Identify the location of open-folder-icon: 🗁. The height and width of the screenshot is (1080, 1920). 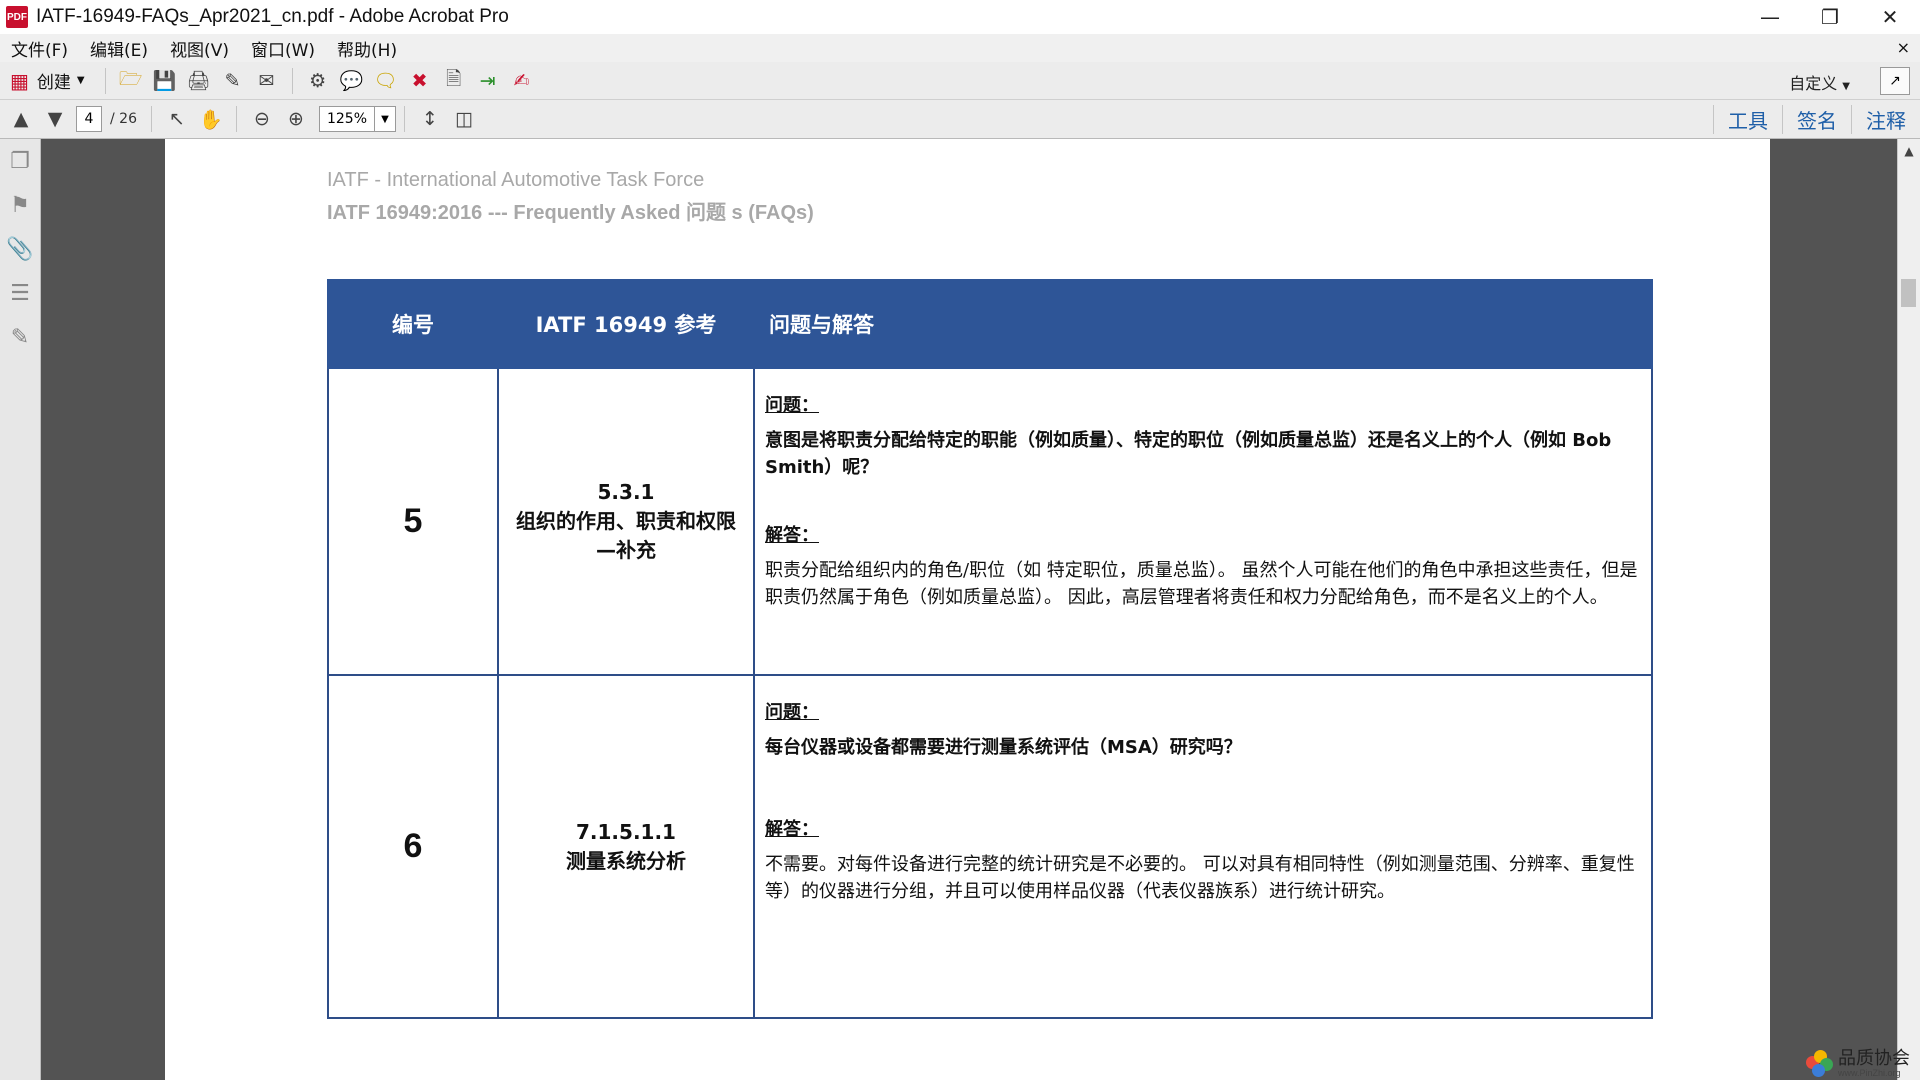
(131, 81).